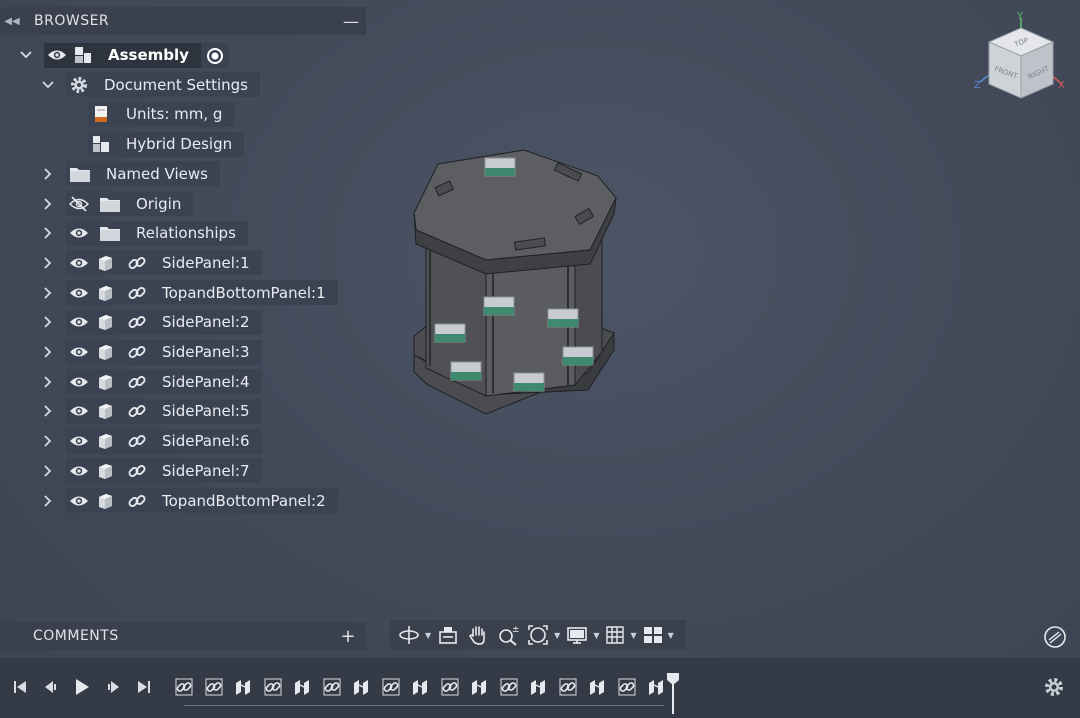 This screenshot has height=718, width=1080. Describe the element at coordinates (615, 635) in the screenshot. I see `grid-icon` at that location.